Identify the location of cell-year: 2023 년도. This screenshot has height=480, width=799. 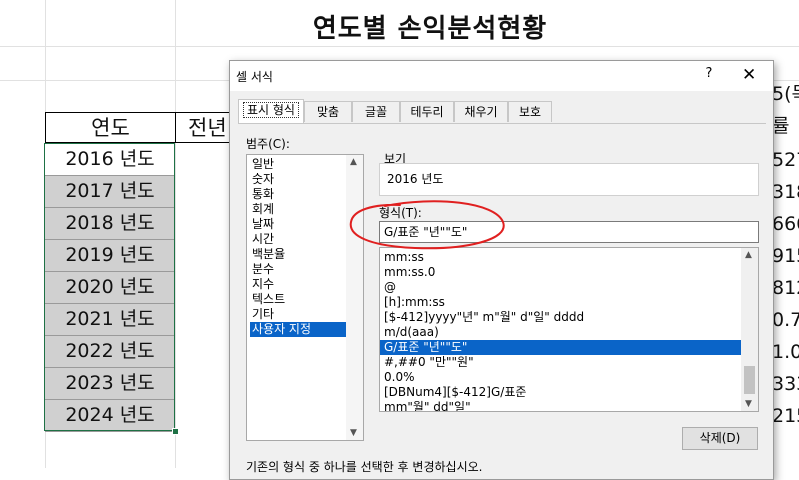
(110, 384).